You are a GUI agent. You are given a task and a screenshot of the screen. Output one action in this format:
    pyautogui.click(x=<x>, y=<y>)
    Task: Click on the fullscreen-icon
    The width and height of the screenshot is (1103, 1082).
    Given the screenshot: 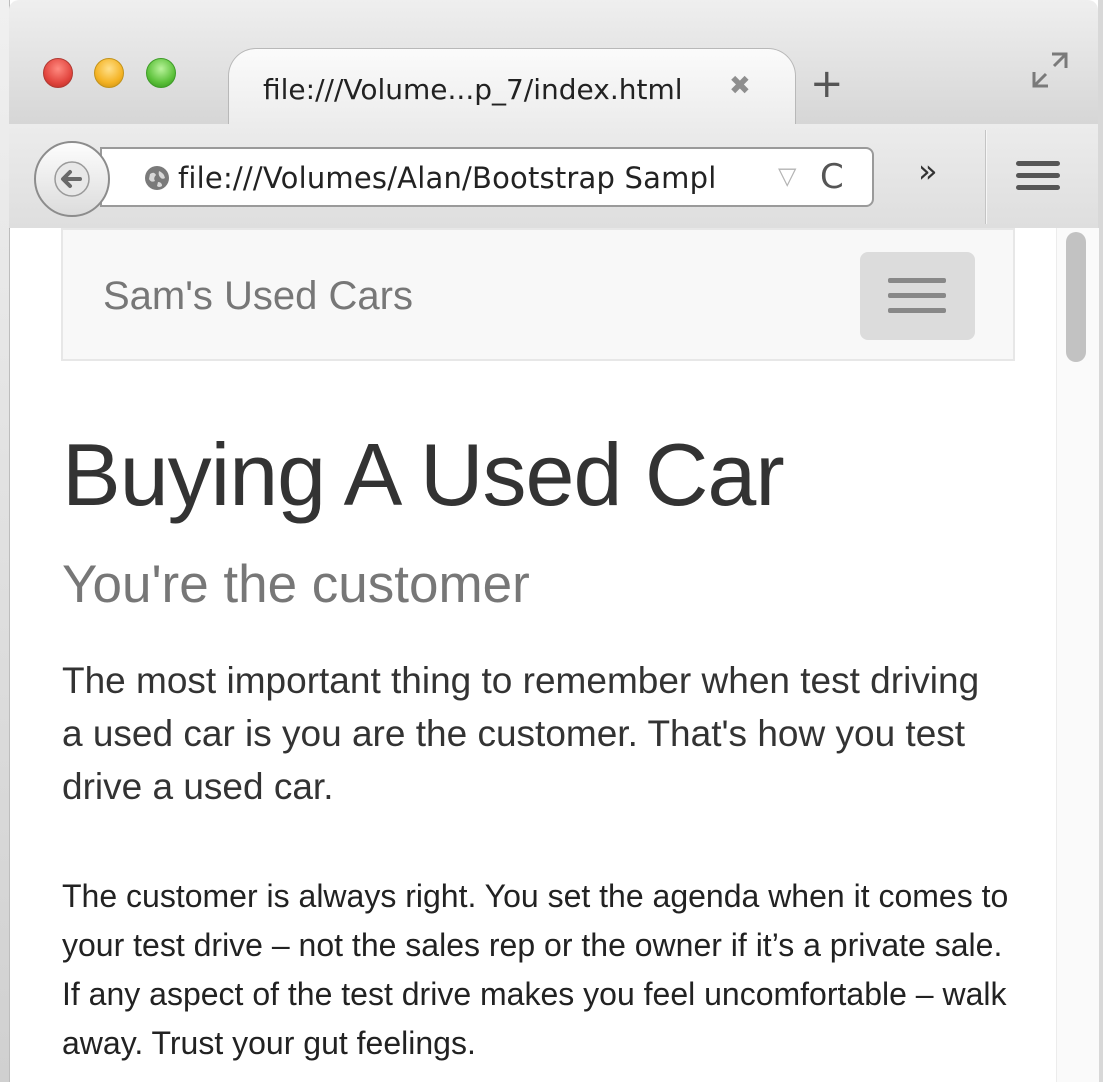 What is the action you would take?
    pyautogui.click(x=1050, y=70)
    